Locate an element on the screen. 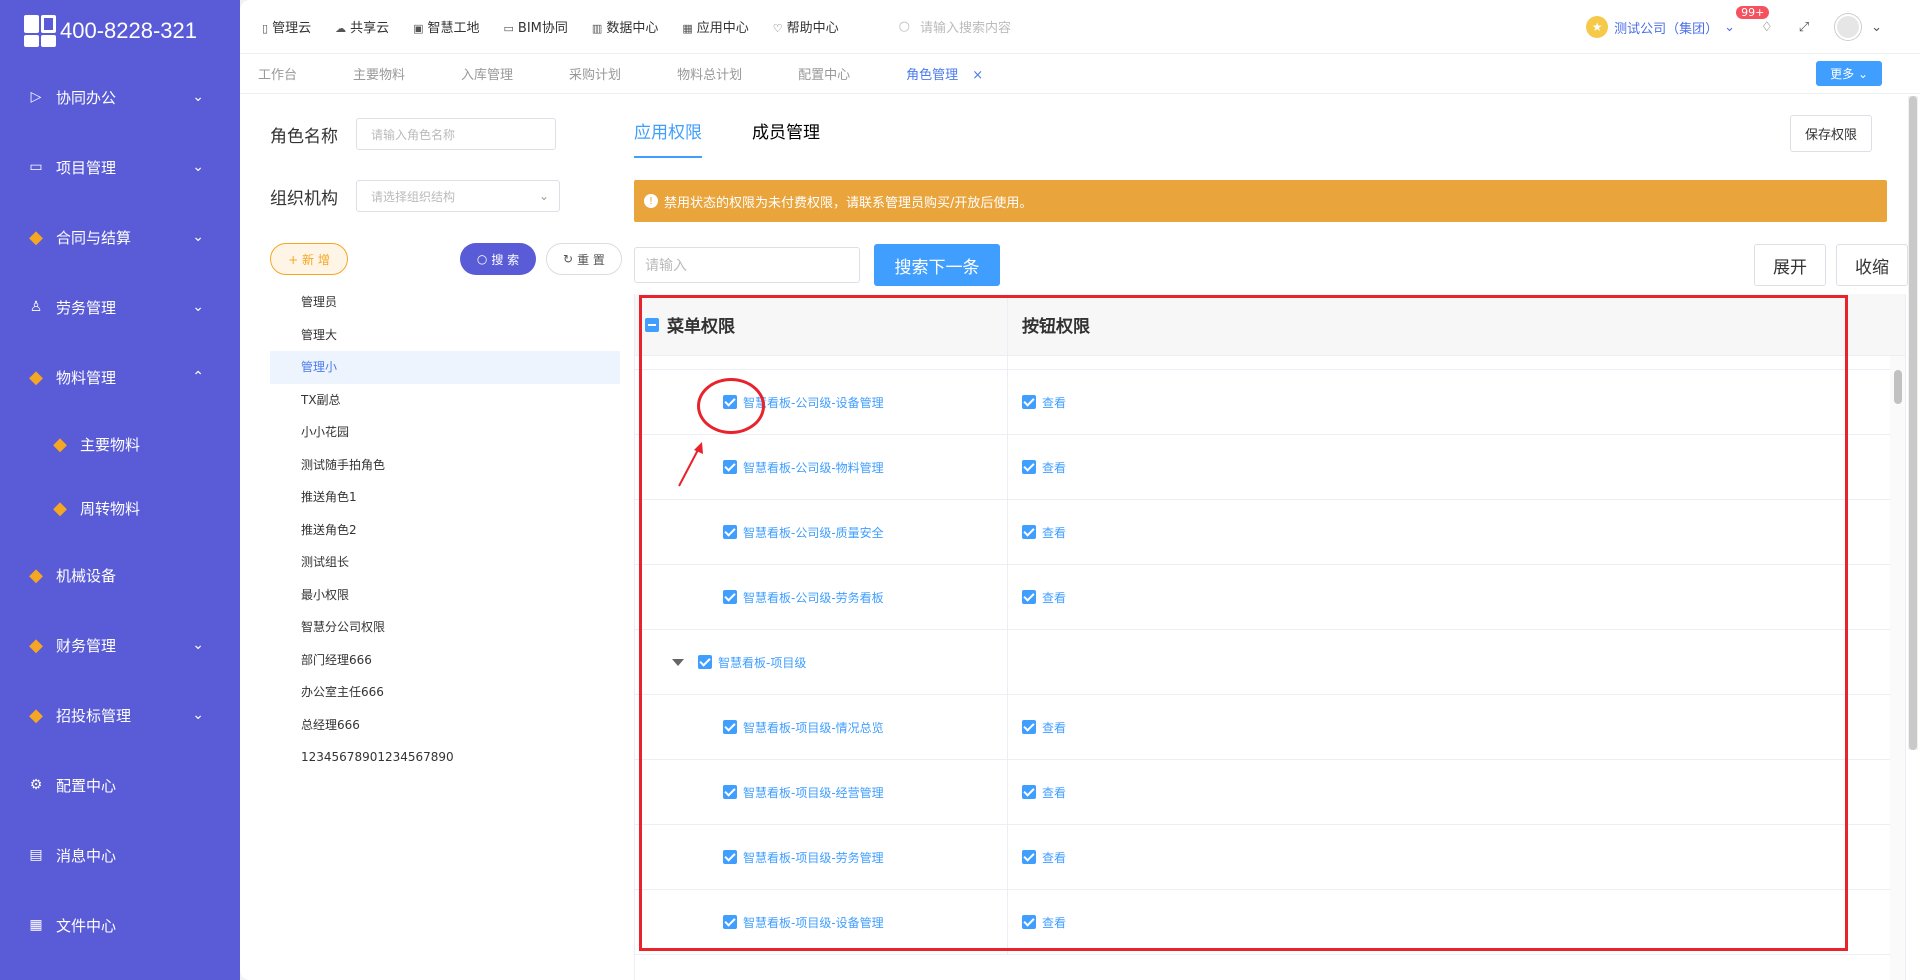 The width and height of the screenshot is (1920, 980). book-icon: ▭ is located at coordinates (36, 167).